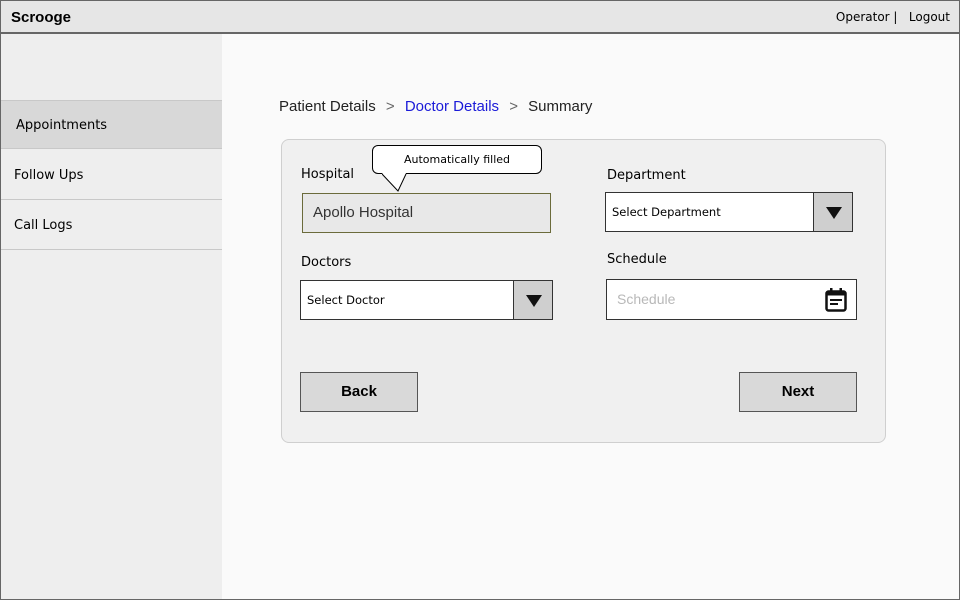 This screenshot has height=600, width=960. Describe the element at coordinates (729, 212) in the screenshot. I see `department-select: Select Department` at that location.